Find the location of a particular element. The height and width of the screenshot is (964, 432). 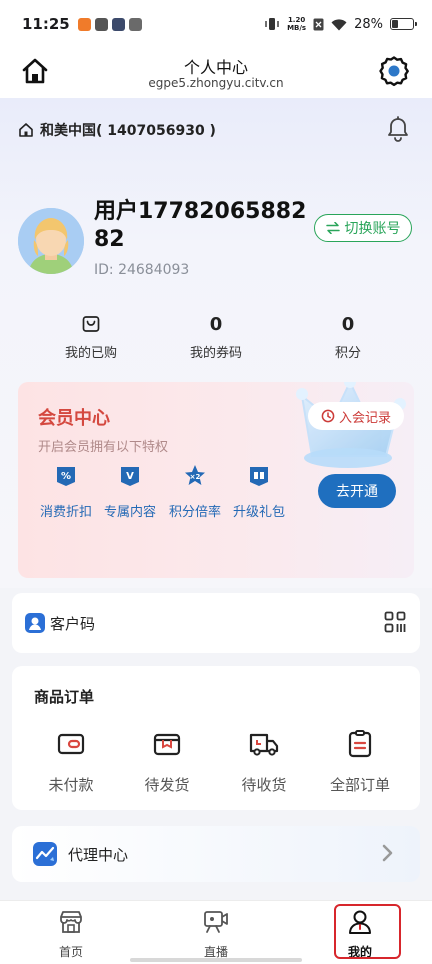

status-time: 11:25 is located at coordinates (46, 24).